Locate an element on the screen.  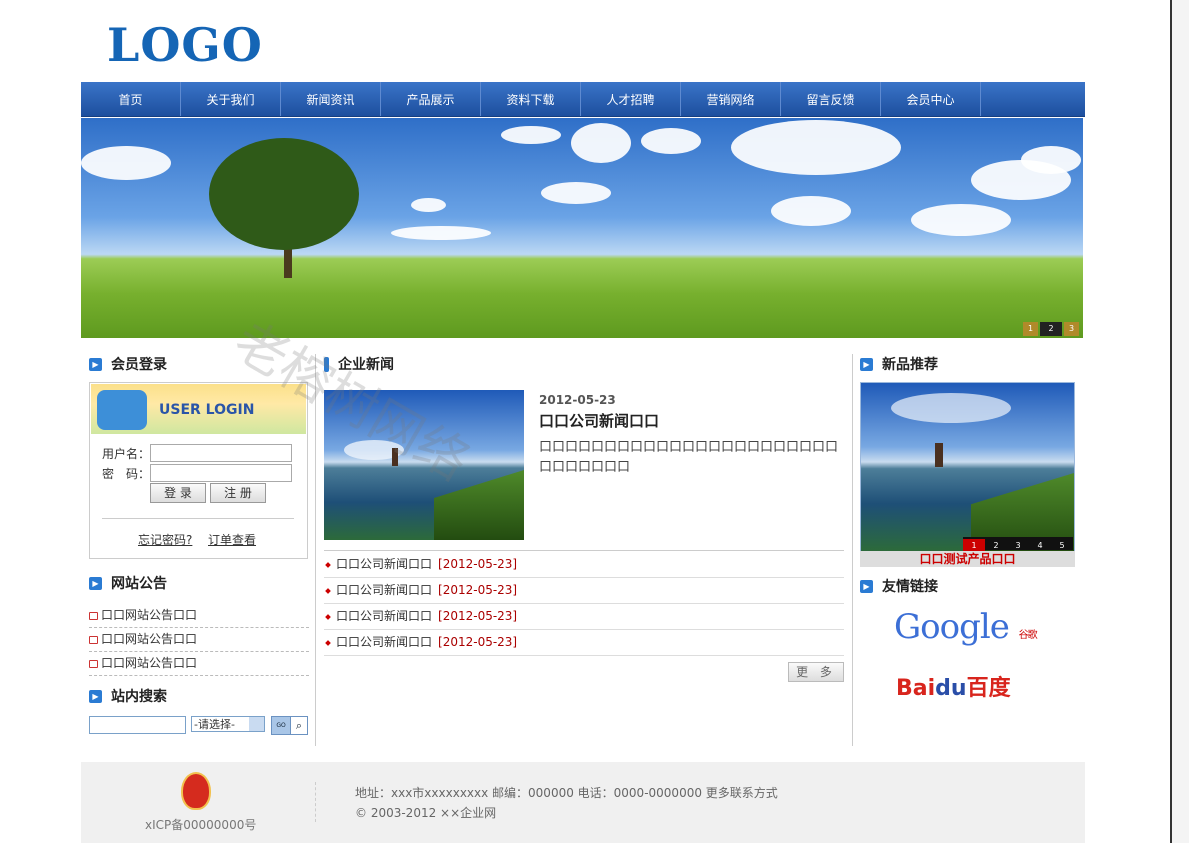
banner-page-3: 3 is located at coordinates (1071, 329).